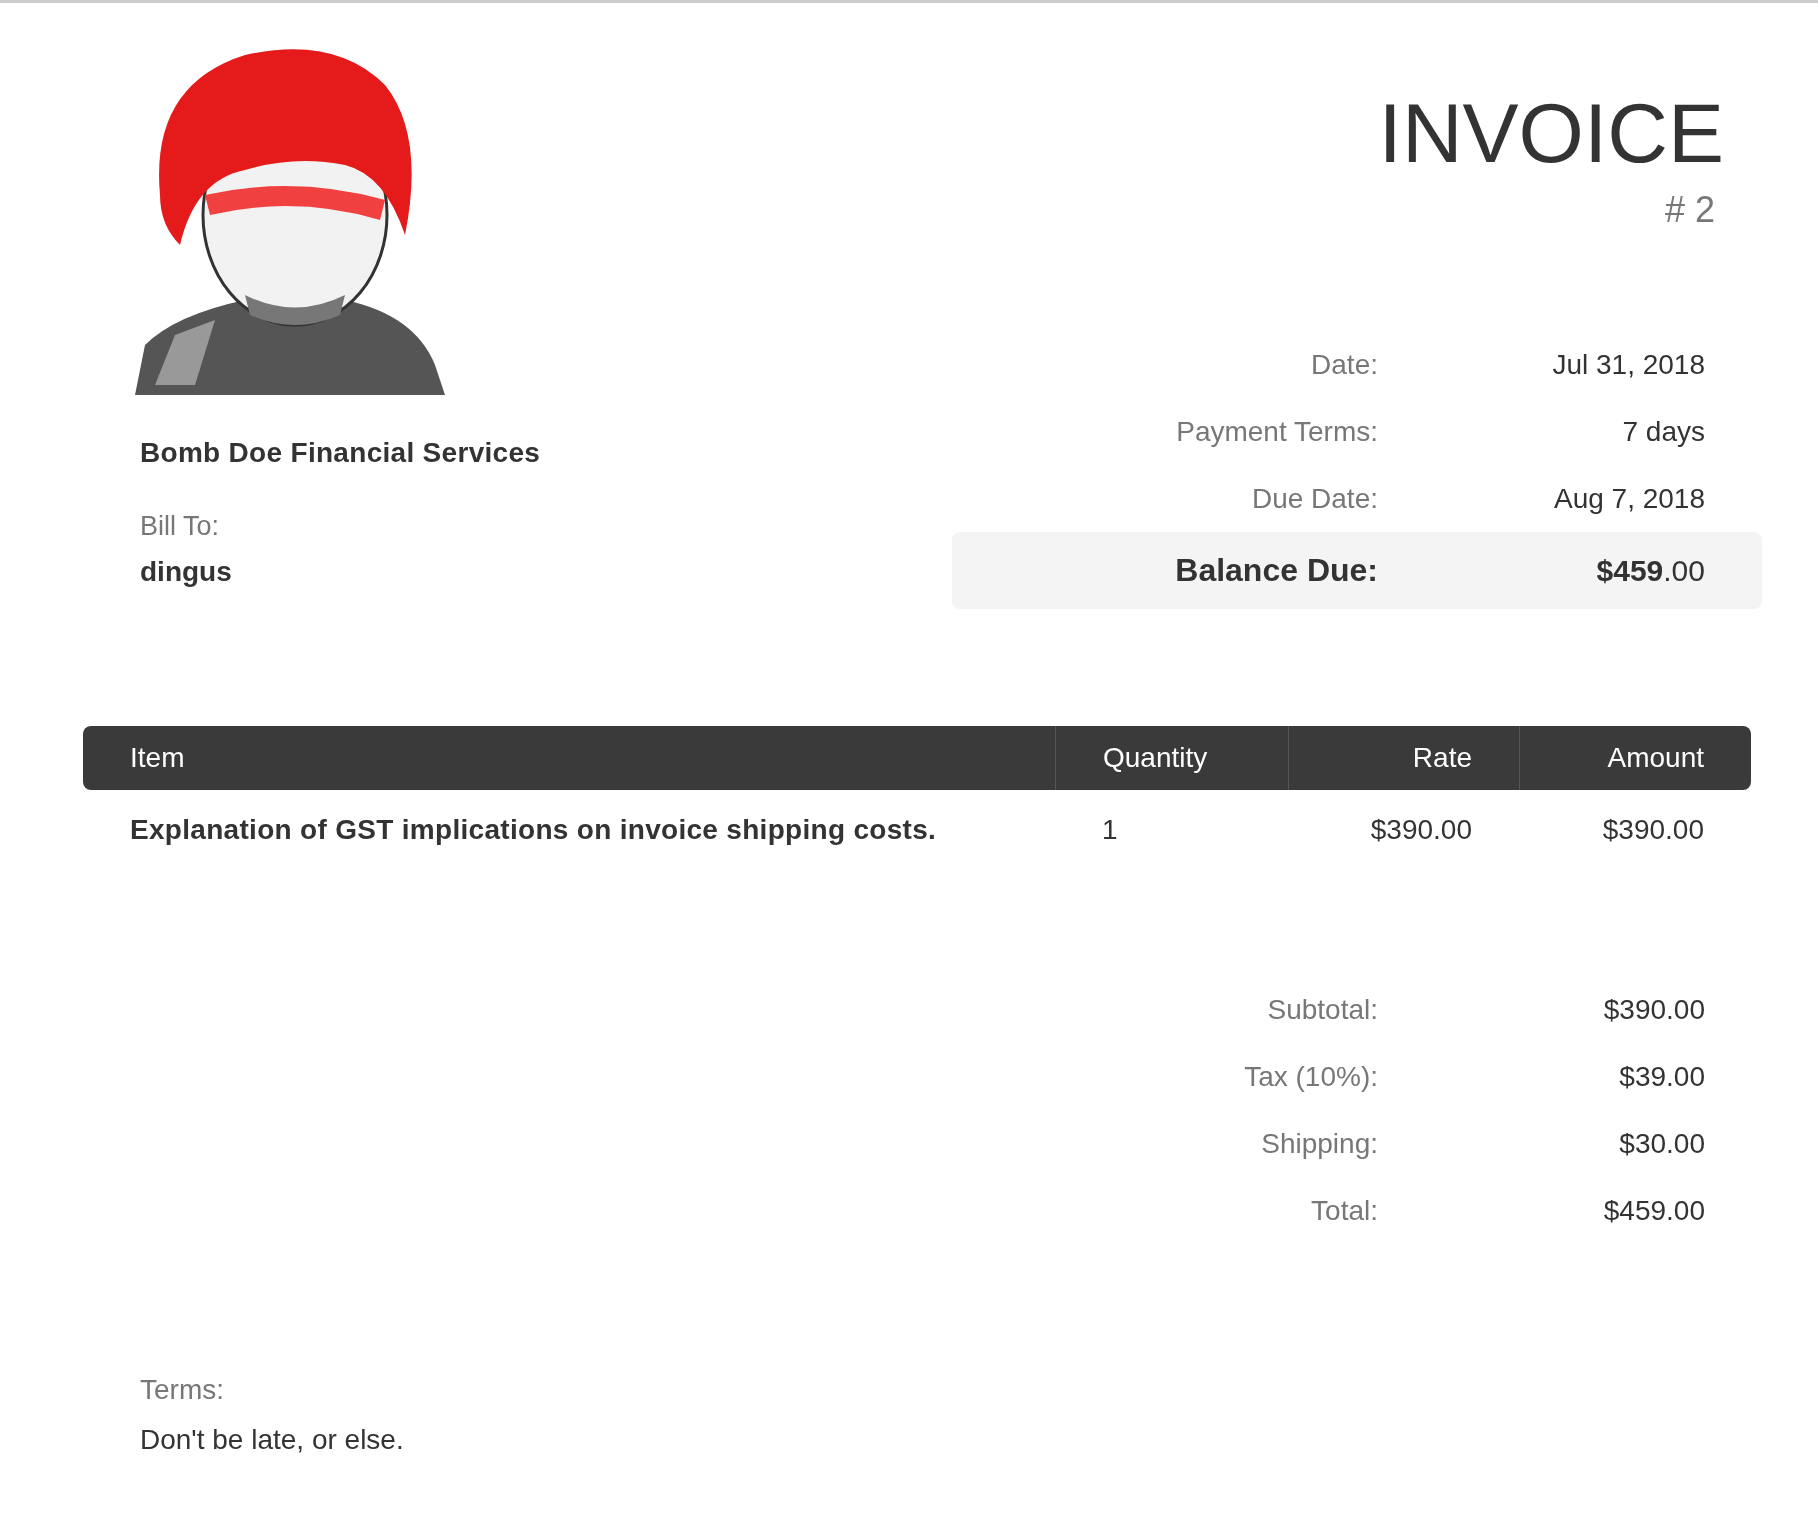 The image size is (1818, 1532). What do you see at coordinates (1276, 432) in the screenshot?
I see `meta-label: Payment Terms:` at bounding box center [1276, 432].